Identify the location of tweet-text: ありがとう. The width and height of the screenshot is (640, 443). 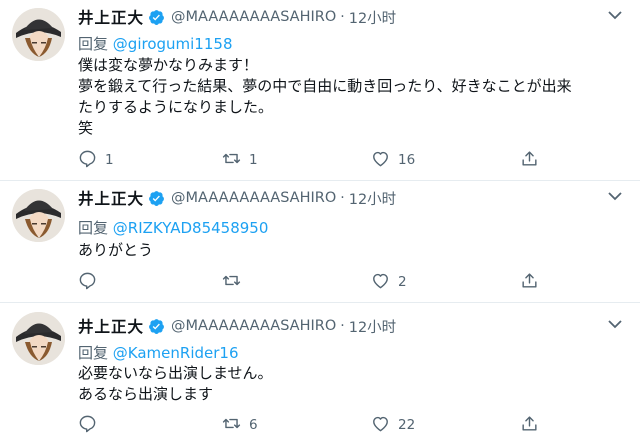
(116, 250).